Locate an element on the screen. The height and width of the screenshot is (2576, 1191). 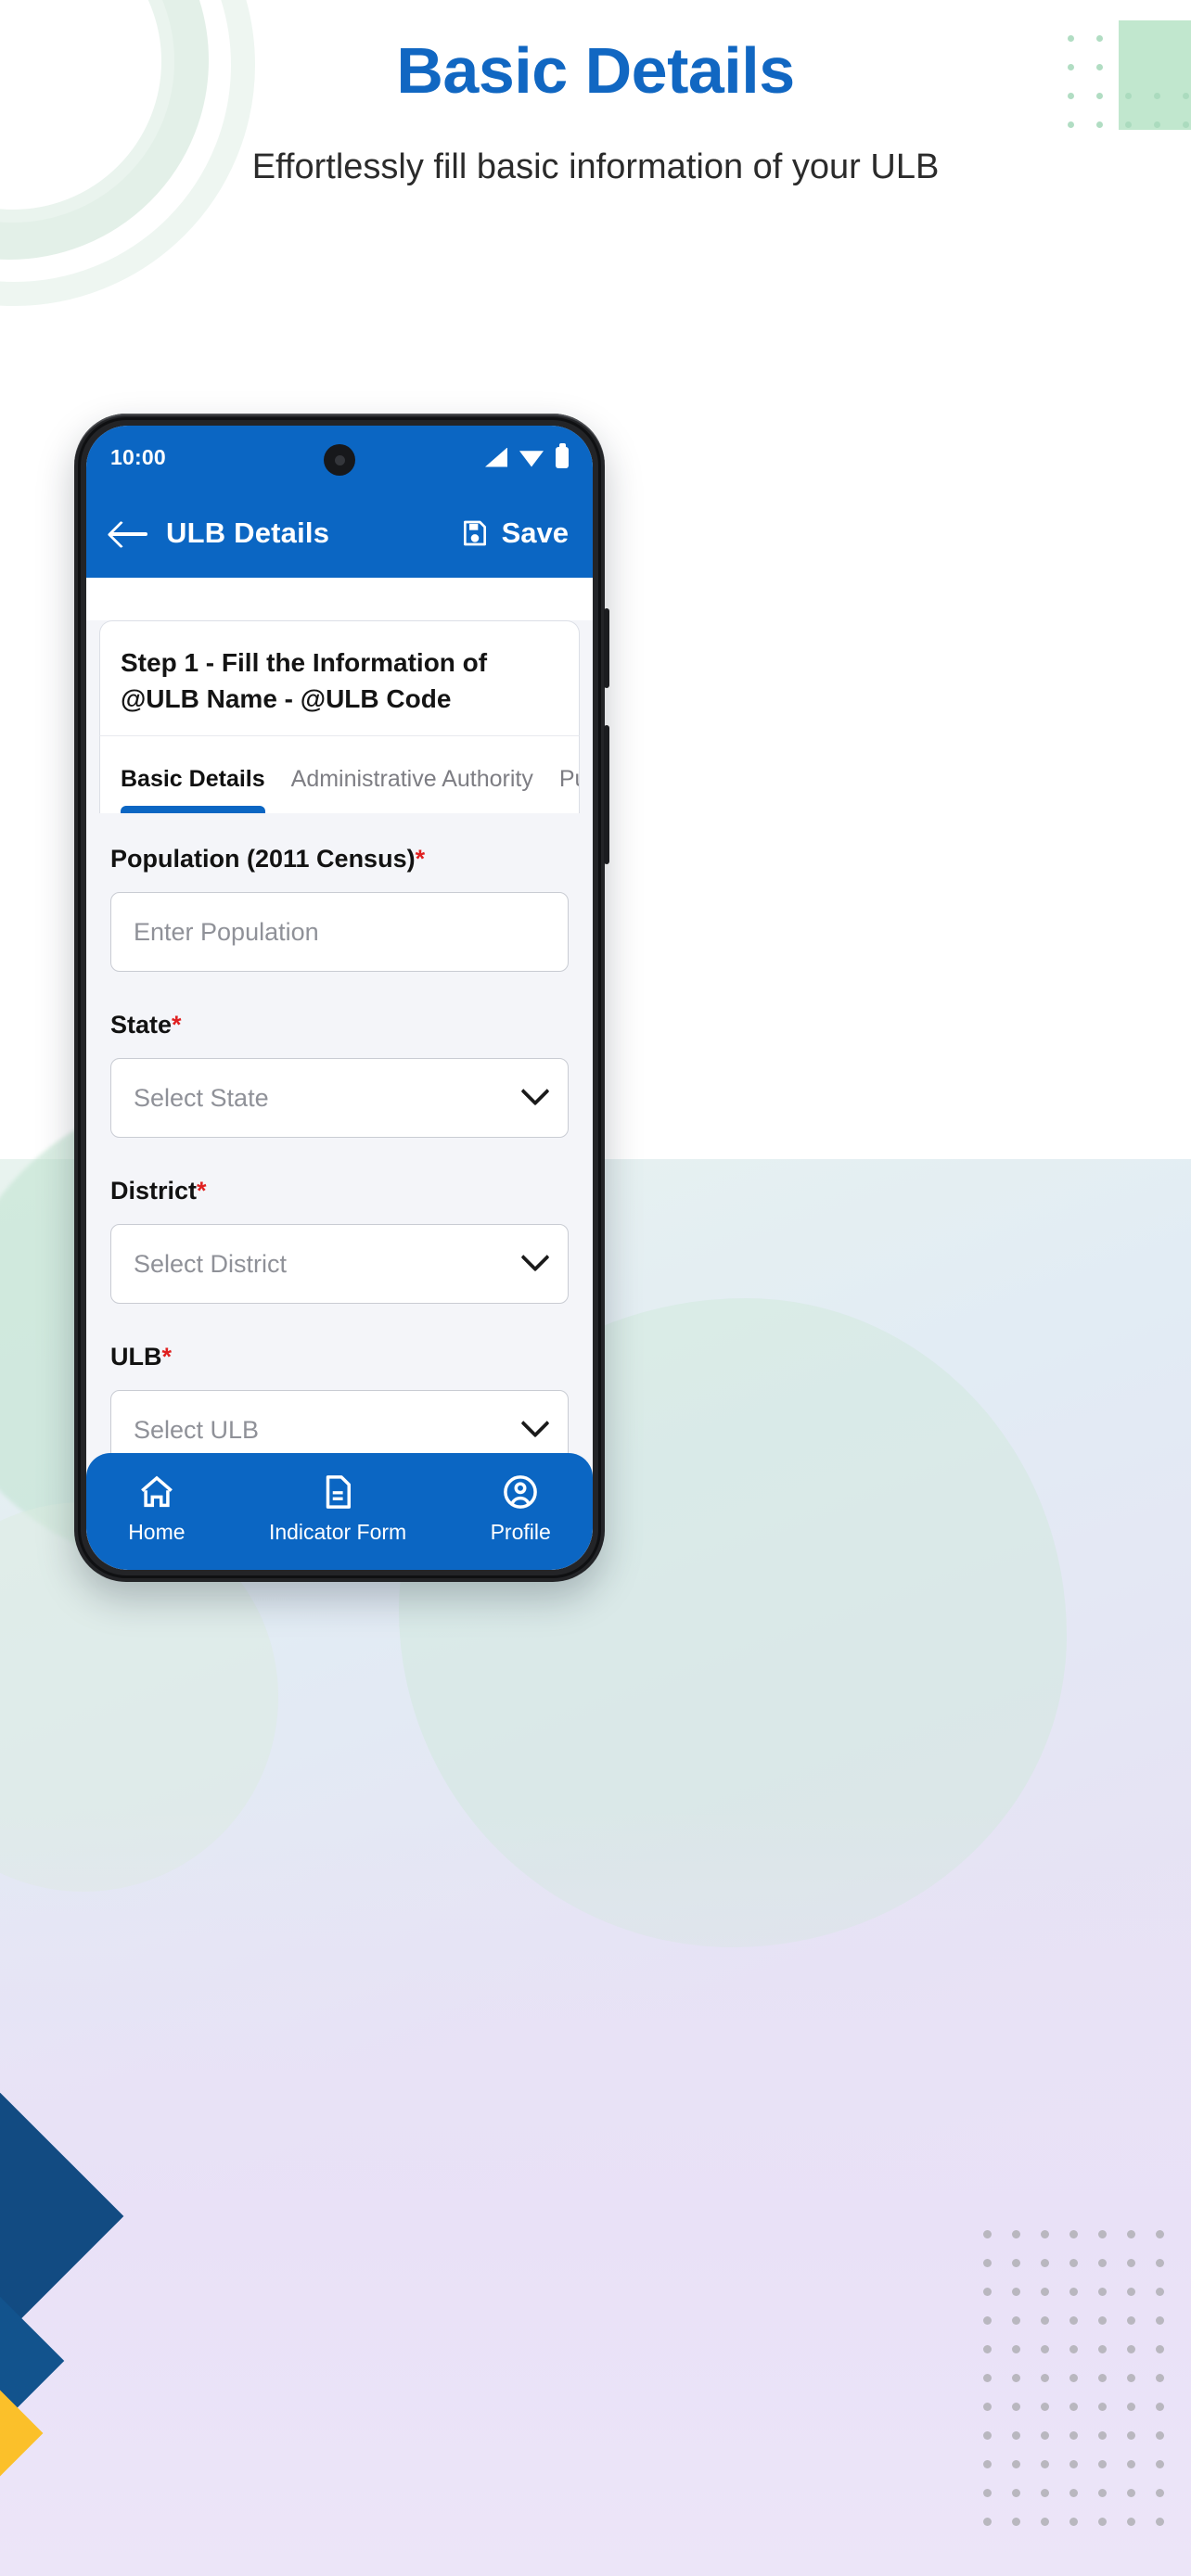
field-label: District* is located at coordinates (339, 1191).